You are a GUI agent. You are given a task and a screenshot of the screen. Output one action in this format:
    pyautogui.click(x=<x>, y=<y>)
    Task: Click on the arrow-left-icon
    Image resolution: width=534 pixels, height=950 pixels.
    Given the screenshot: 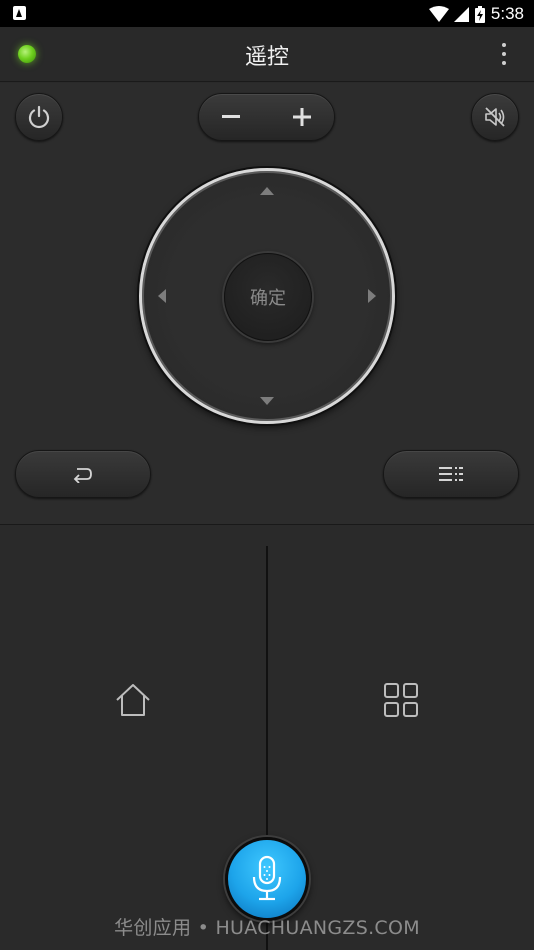 What is the action you would take?
    pyautogui.click(x=162, y=296)
    